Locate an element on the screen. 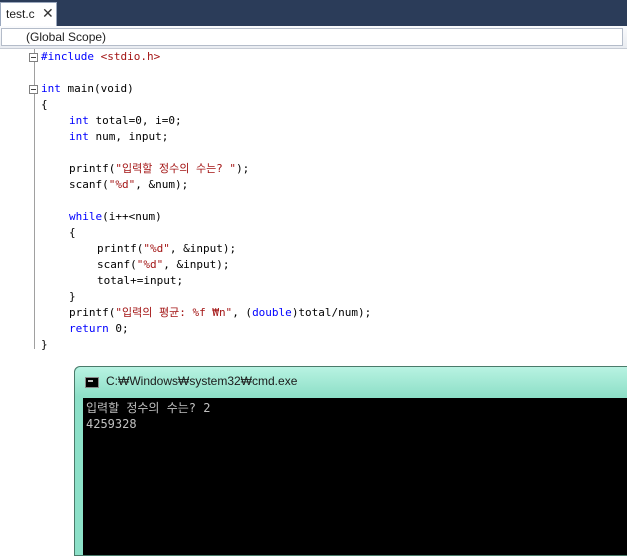 Image resolution: width=627 pixels, height=556 pixels. code-line: #include <stdio.h> is located at coordinates (101, 56).